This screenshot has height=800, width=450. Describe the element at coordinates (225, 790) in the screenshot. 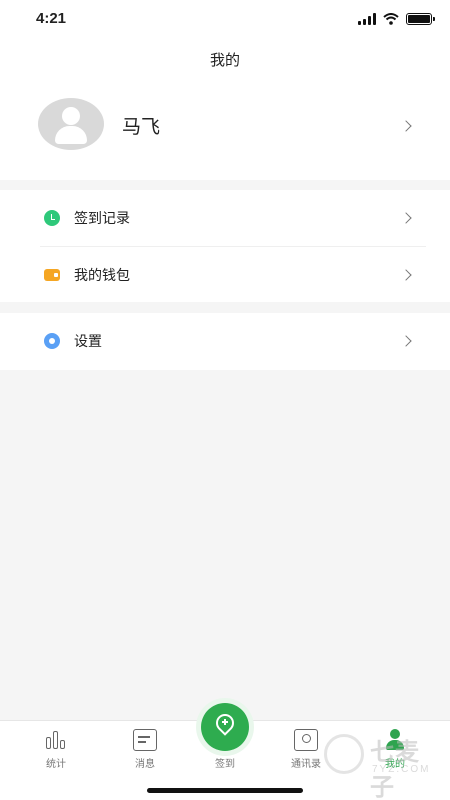

I see `home-indicator` at that location.